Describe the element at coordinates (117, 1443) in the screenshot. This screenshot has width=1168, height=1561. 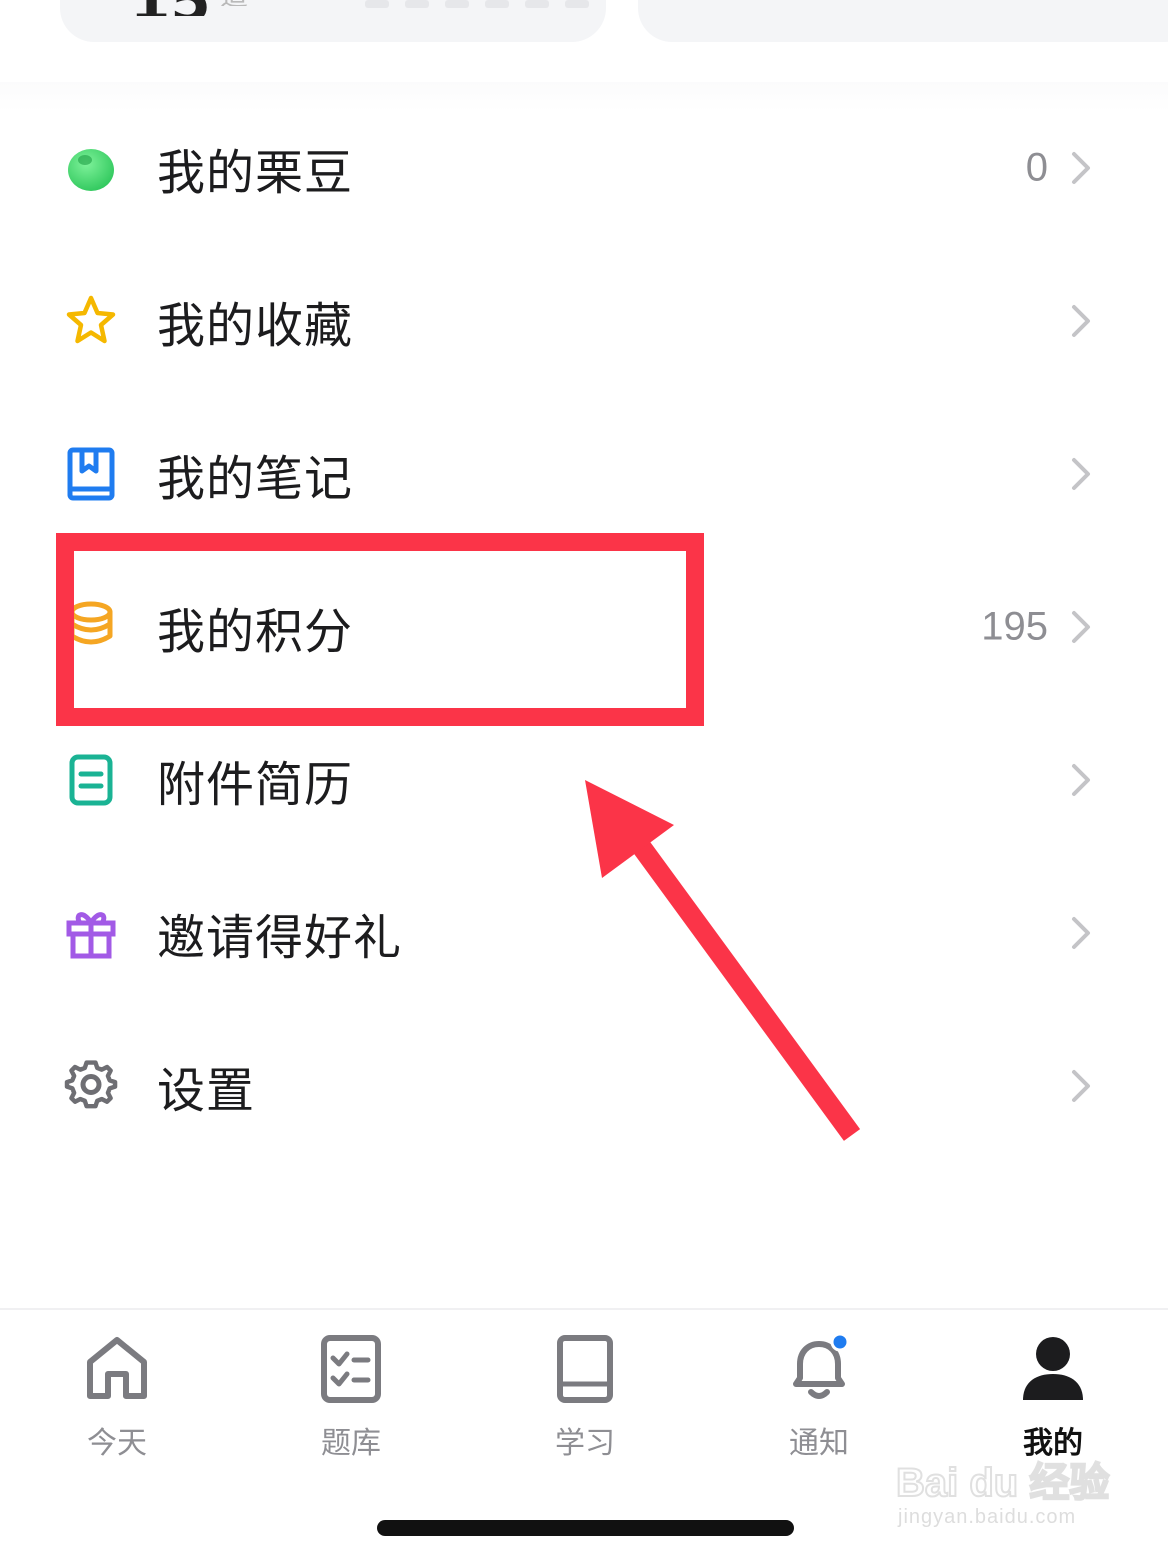
I see `tab-label: 今天` at that location.